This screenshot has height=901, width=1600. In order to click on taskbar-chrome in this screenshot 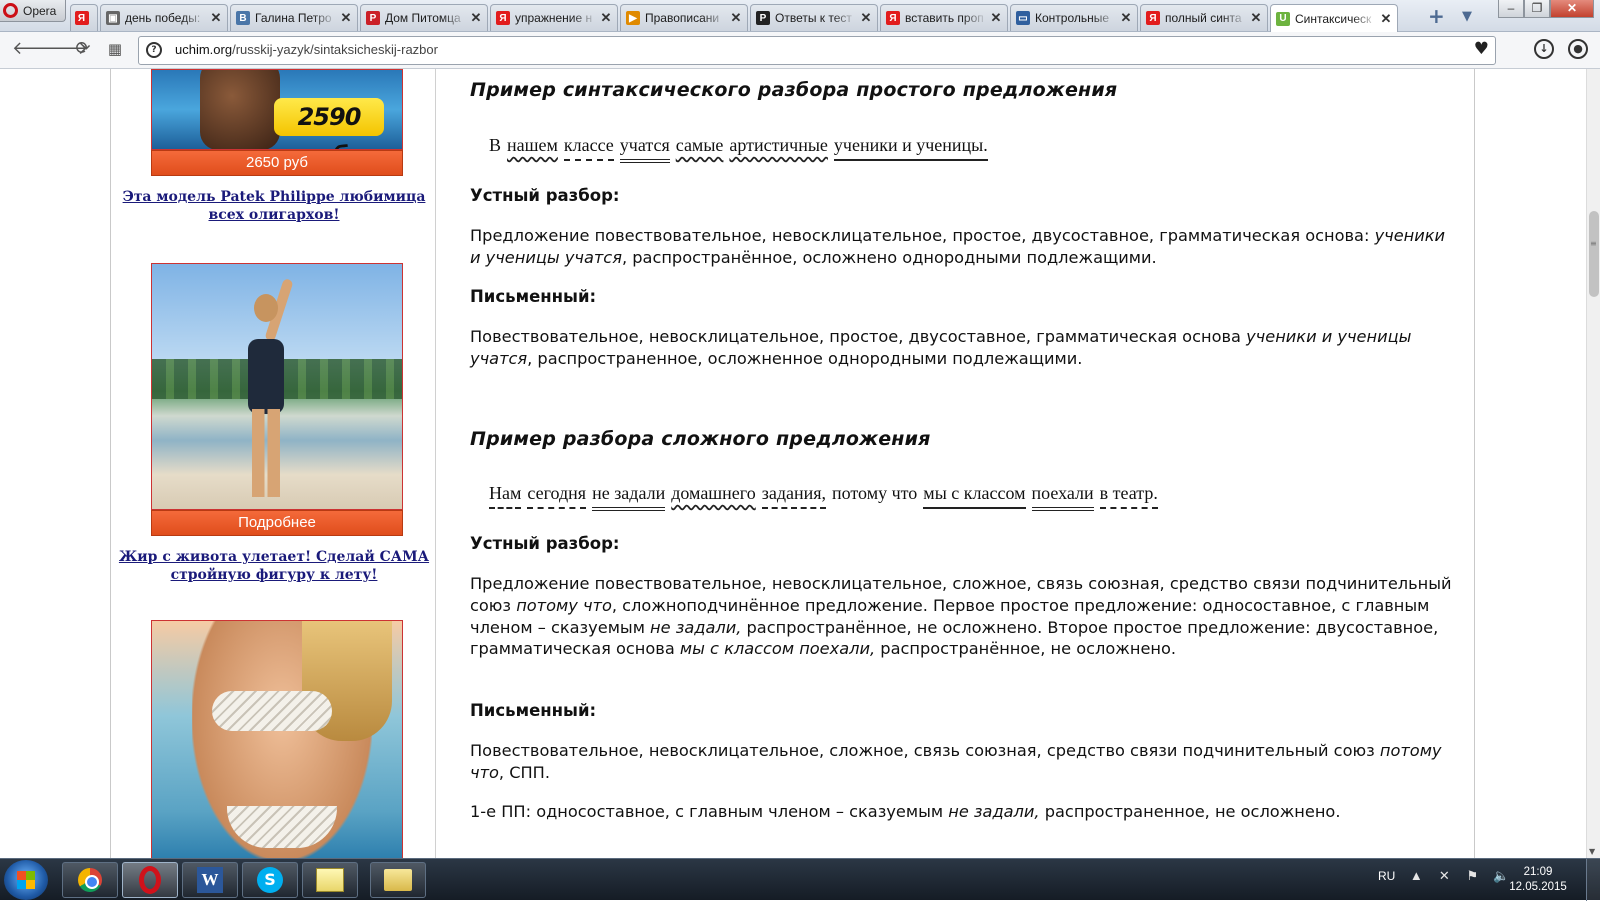, I will do `click(90, 880)`.